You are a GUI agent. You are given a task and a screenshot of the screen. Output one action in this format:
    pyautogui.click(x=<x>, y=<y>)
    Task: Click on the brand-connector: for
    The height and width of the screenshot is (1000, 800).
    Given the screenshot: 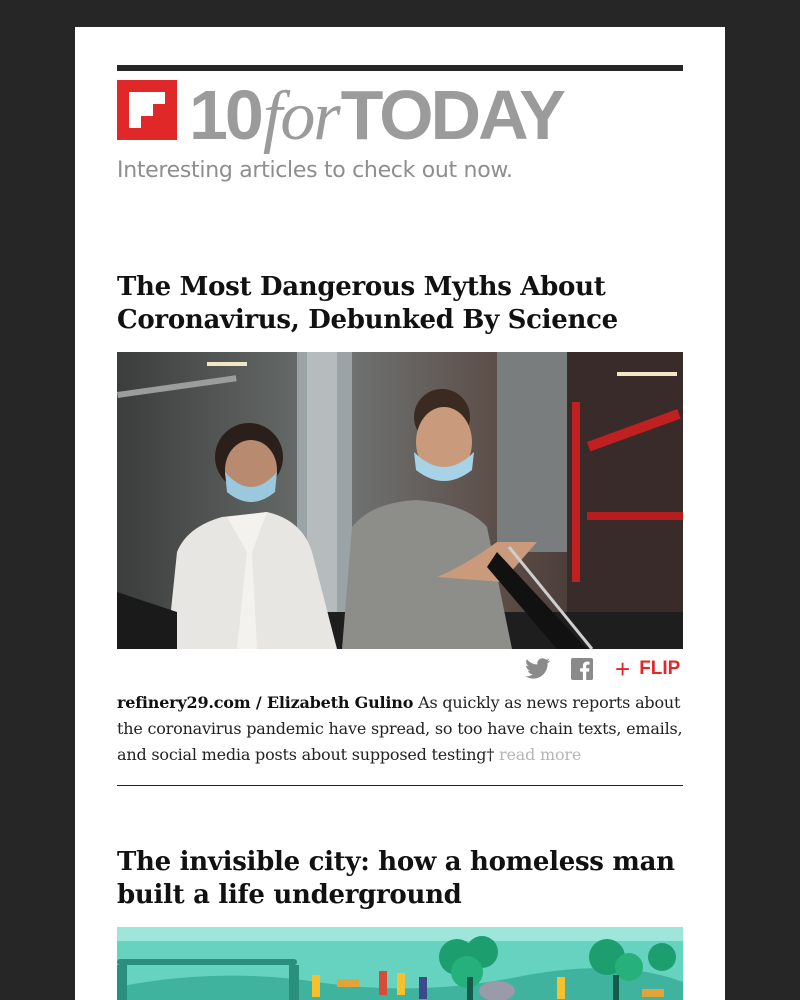 What is the action you would take?
    pyautogui.click(x=301, y=116)
    